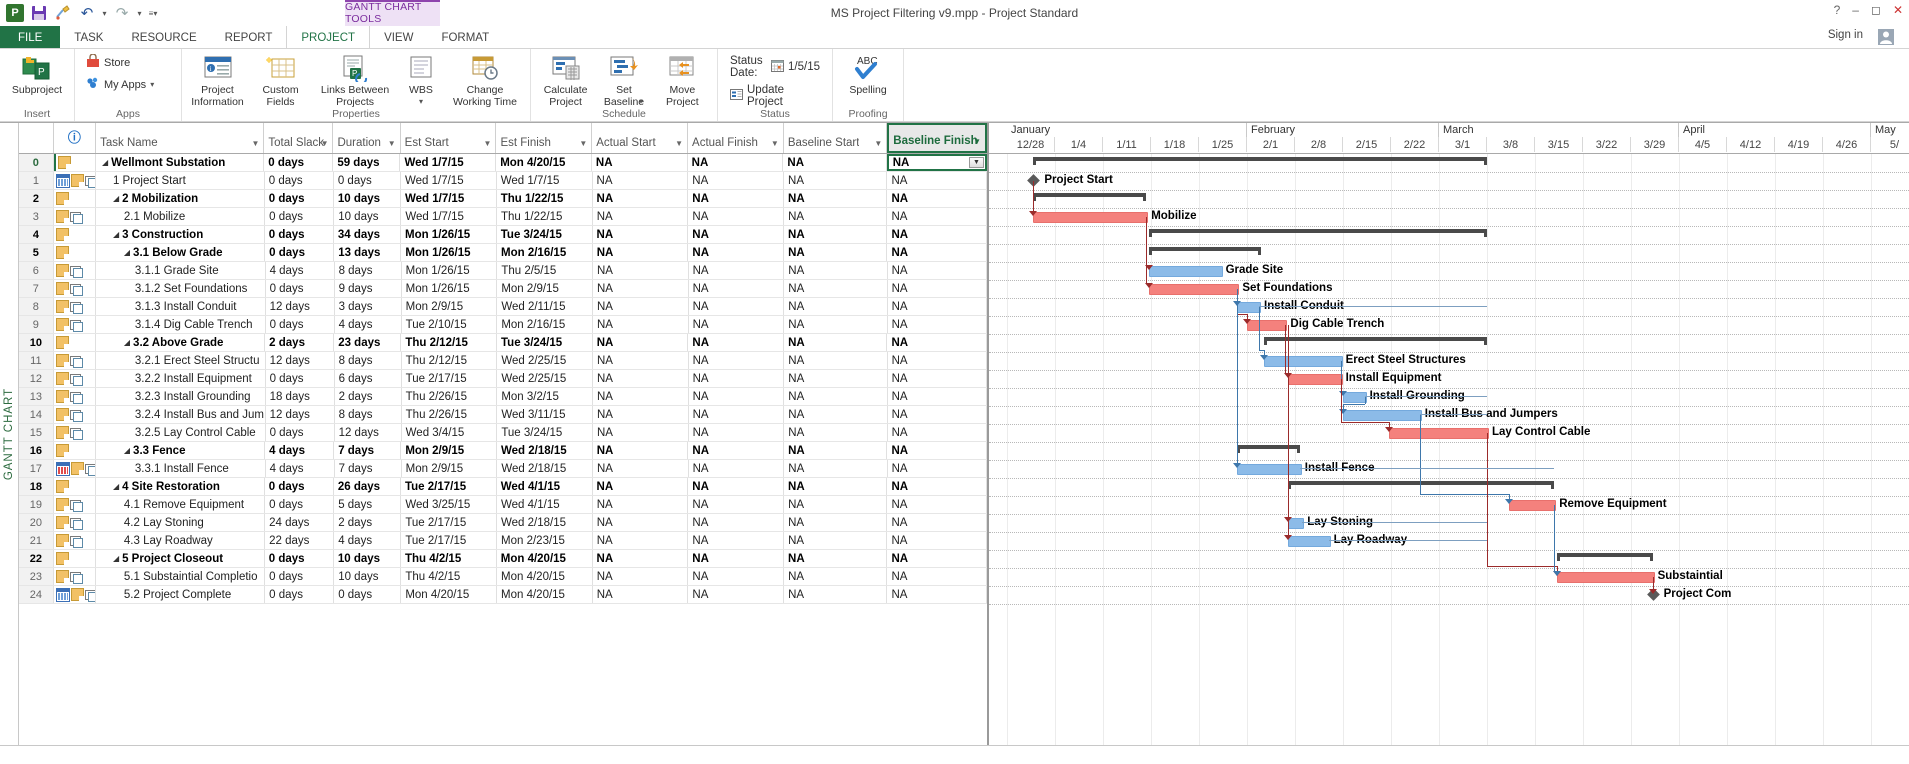 This screenshot has height=764, width=1909. Describe the element at coordinates (545, 270) in the screenshot. I see `cell-est-finish: Thu 2/5/15` at that location.